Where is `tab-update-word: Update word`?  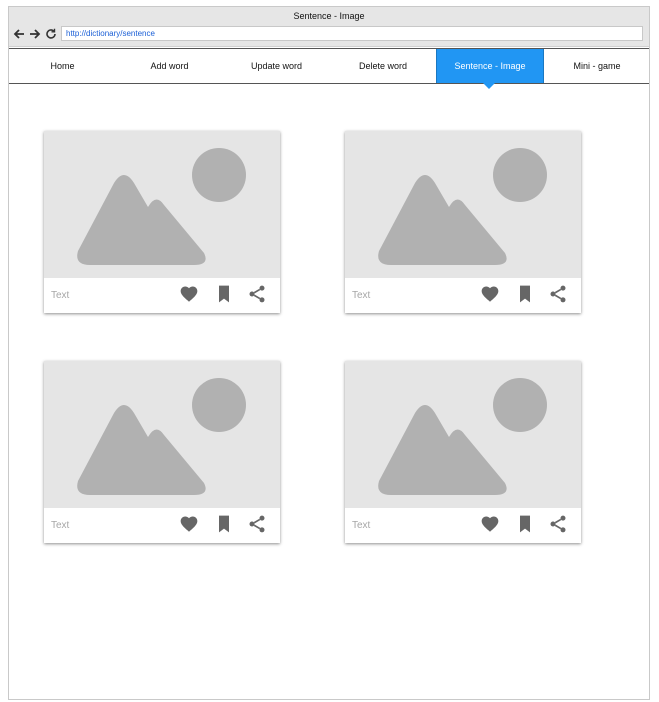
tab-update-word: Update word is located at coordinates (276, 66).